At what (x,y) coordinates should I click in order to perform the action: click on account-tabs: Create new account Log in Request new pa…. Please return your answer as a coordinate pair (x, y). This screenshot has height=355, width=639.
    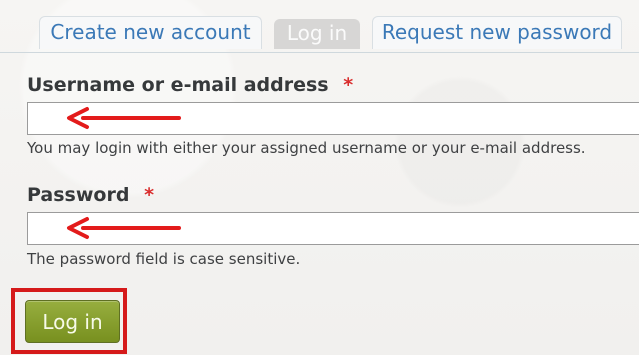
    Looking at the image, I should click on (319, 32).